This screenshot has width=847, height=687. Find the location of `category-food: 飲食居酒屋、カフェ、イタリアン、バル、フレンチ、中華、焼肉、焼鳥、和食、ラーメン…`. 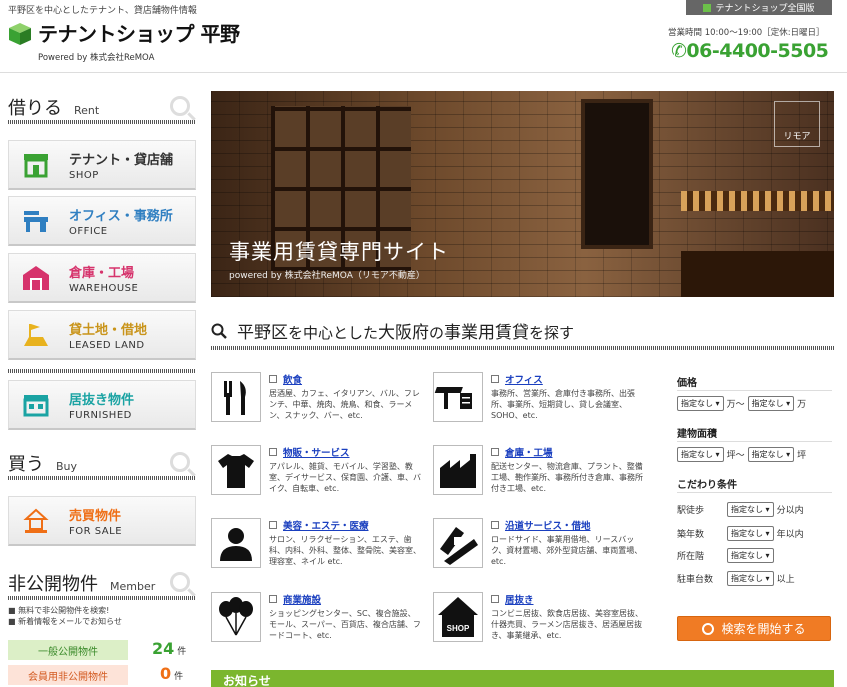

category-food: 飲食居酒屋、カフェ、イタリアン、バル、フレンチ、中華、焼肉、焼鳥、和食、ラーメン… is located at coordinates (316, 403).